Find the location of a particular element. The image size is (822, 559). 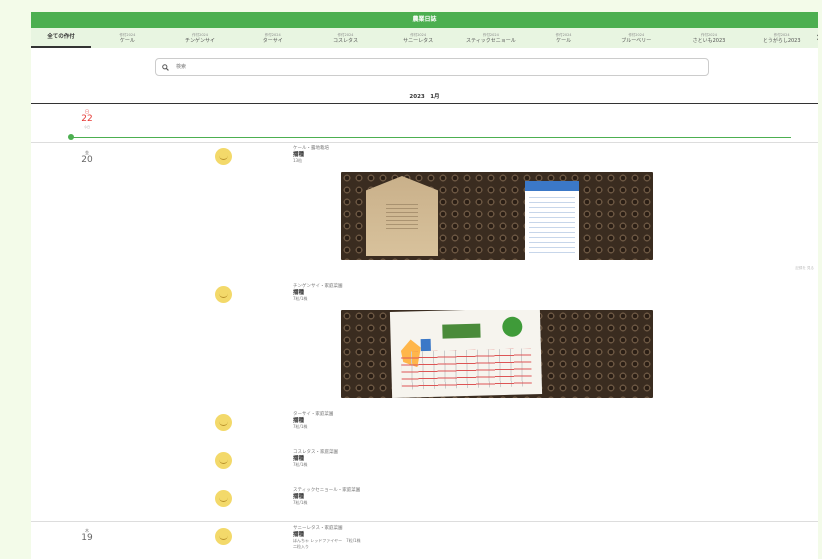

chevron-right-icon: › is located at coordinates (817, 37).